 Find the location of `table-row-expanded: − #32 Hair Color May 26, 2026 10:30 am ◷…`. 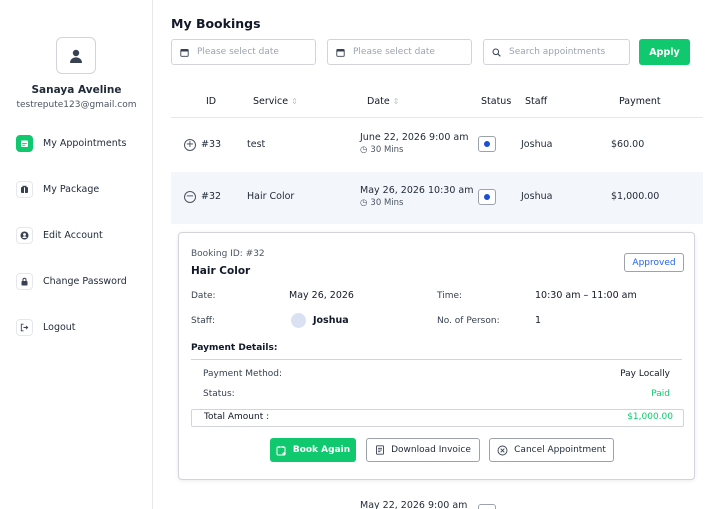

table-row-expanded: − #32 Hair Color May 26, 2026 10:30 am ◷… is located at coordinates (437, 198).